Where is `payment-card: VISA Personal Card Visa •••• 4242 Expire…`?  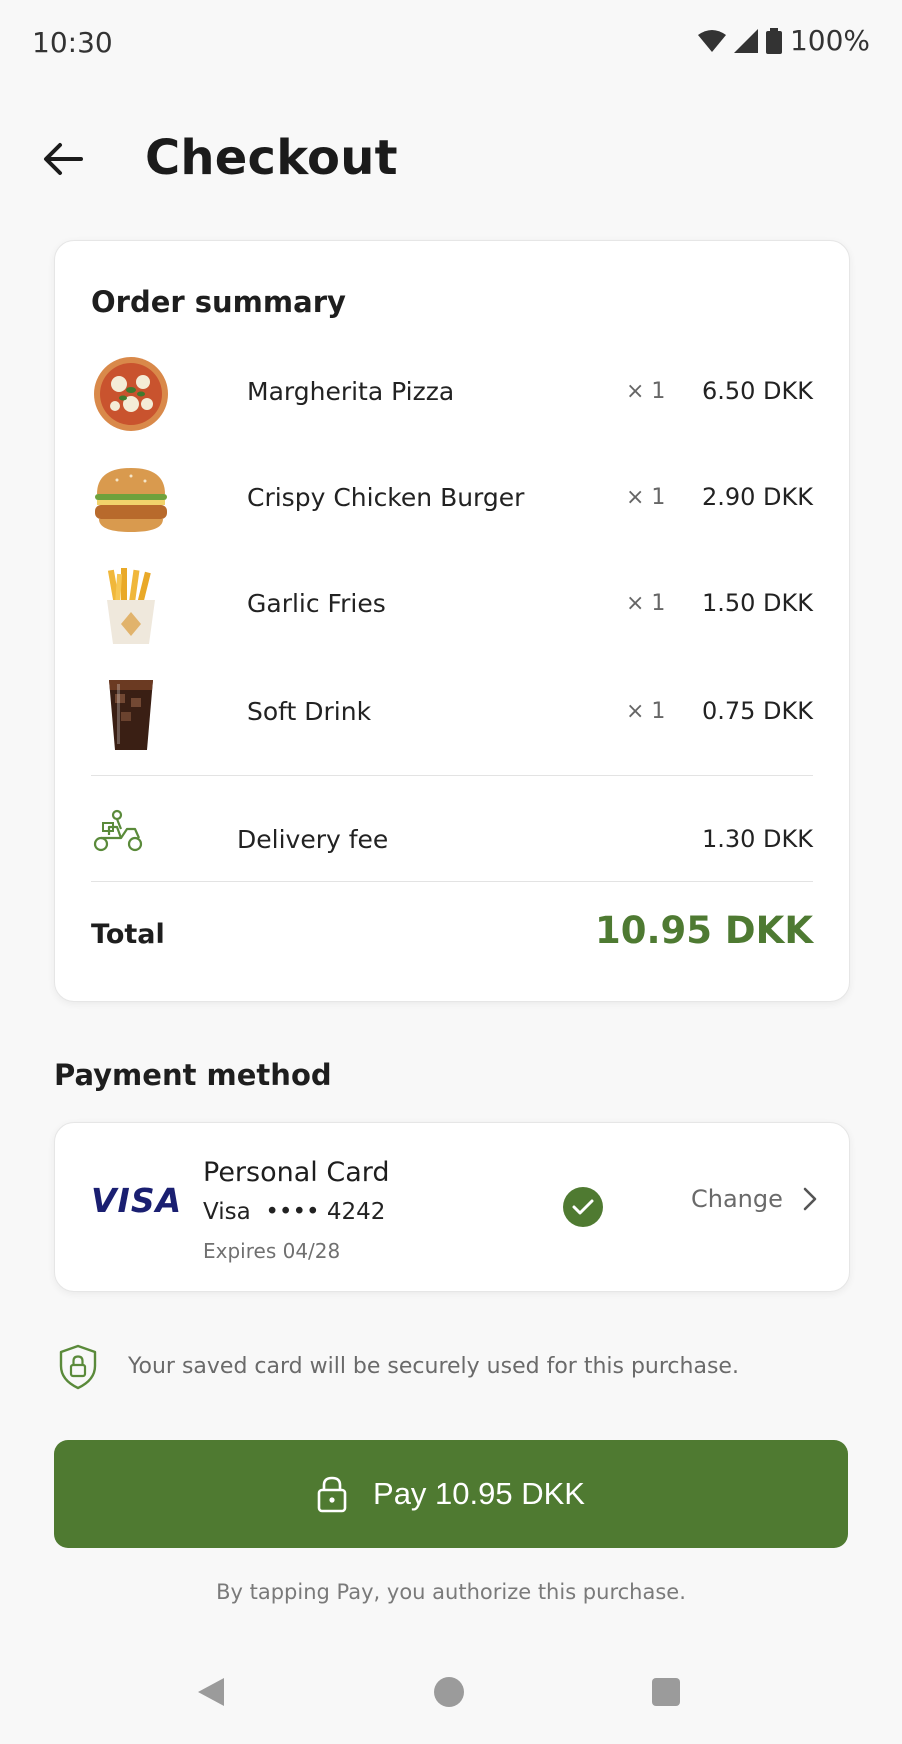
payment-card: VISA Personal Card Visa •••• 4242 Expire… is located at coordinates (452, 1207).